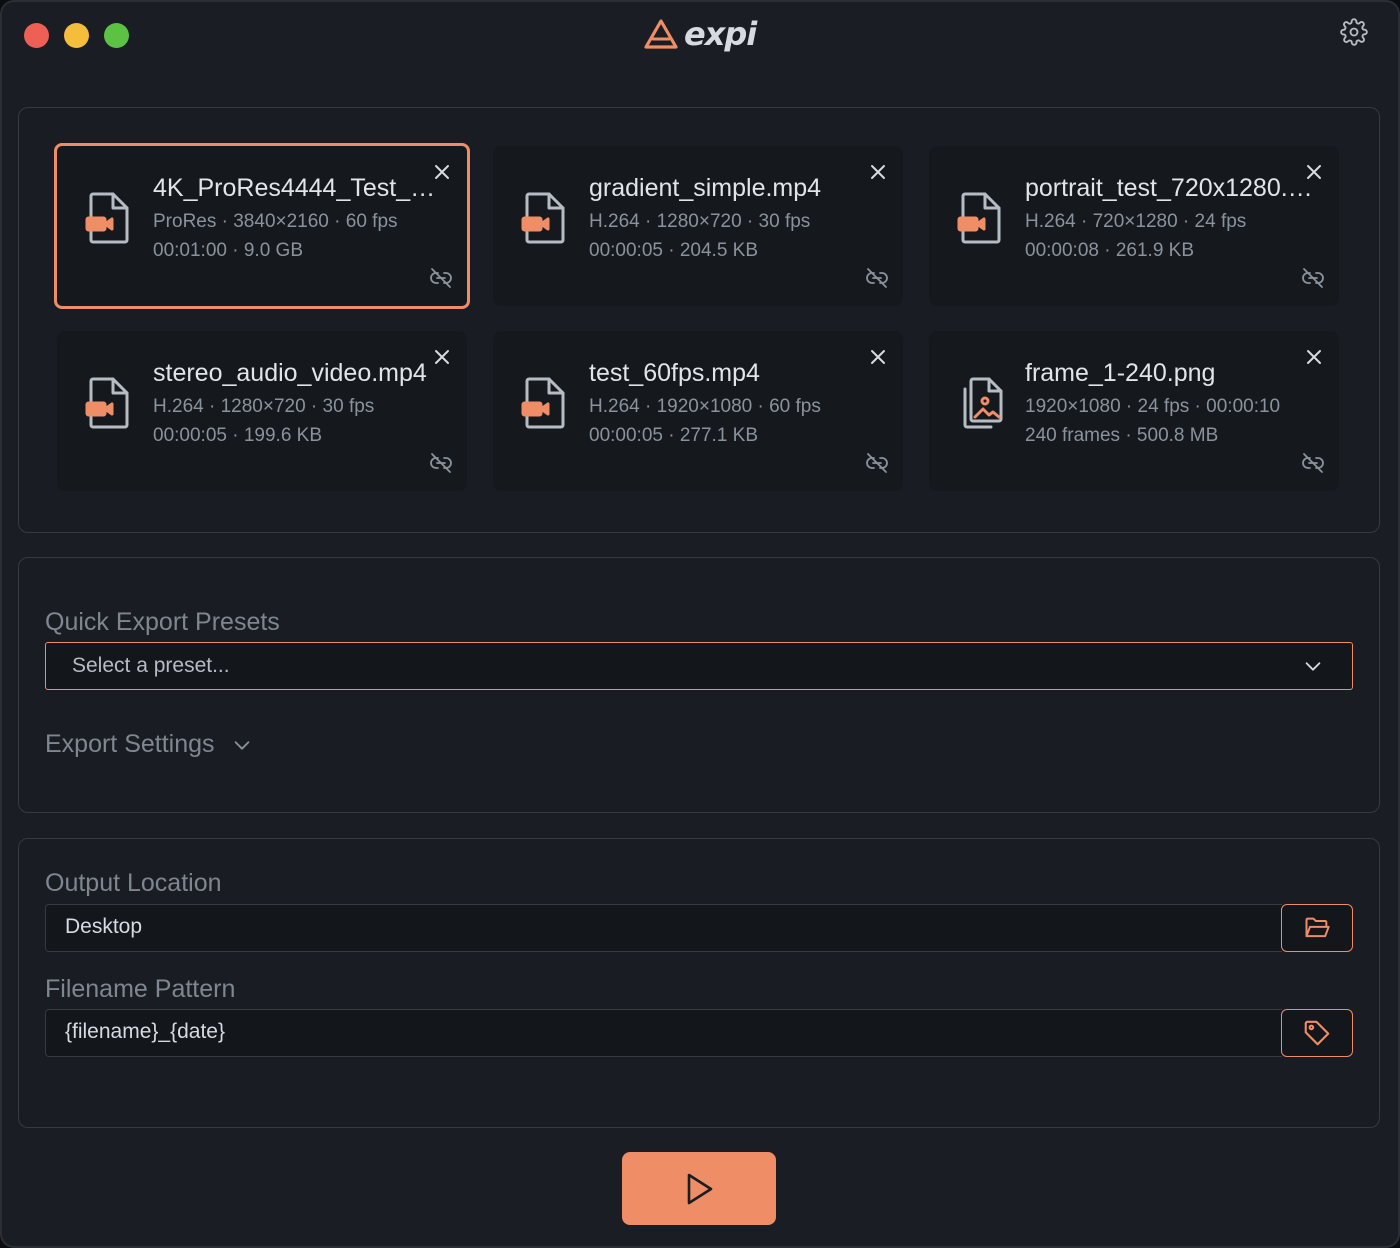 The height and width of the screenshot is (1248, 1400). I want to click on file-name: test_60fps.mp4, so click(674, 373).